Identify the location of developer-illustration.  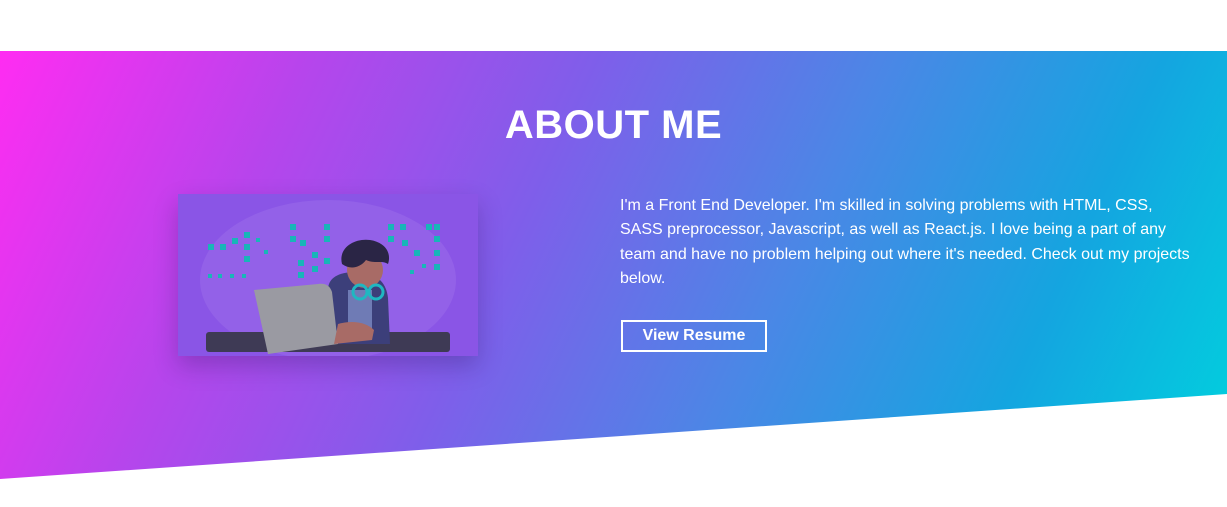
(328, 275).